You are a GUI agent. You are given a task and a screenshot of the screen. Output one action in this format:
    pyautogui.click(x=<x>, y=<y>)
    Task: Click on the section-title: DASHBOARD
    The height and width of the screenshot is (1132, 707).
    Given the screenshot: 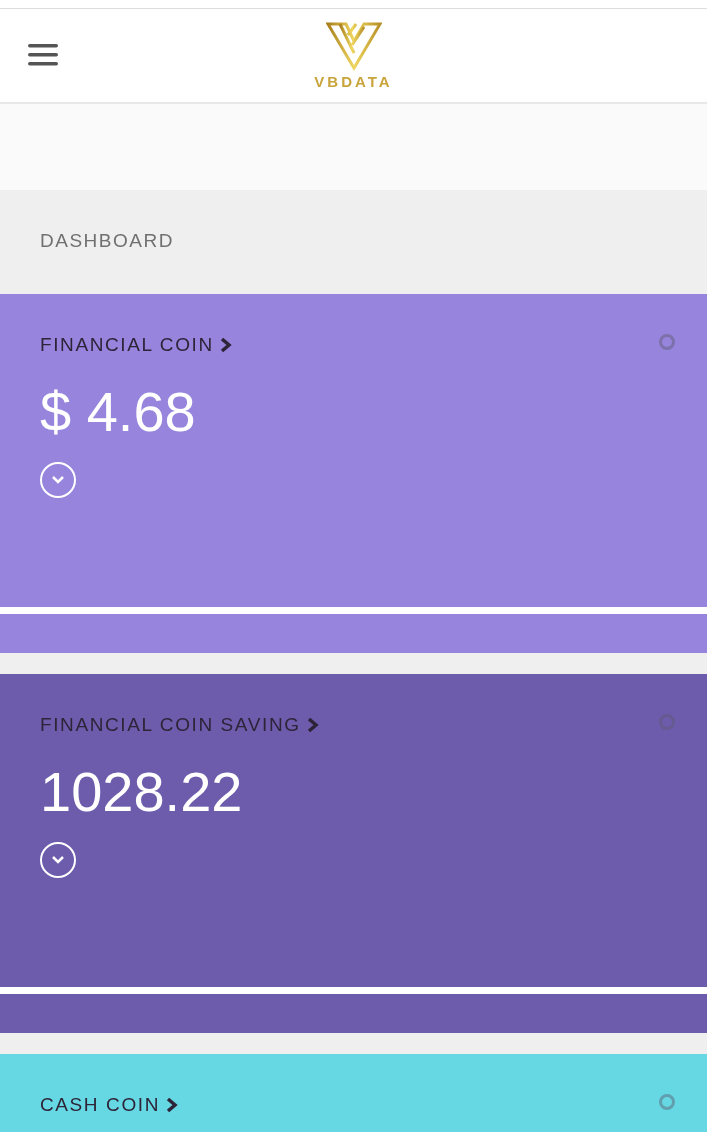 What is the action you would take?
    pyautogui.click(x=107, y=241)
    